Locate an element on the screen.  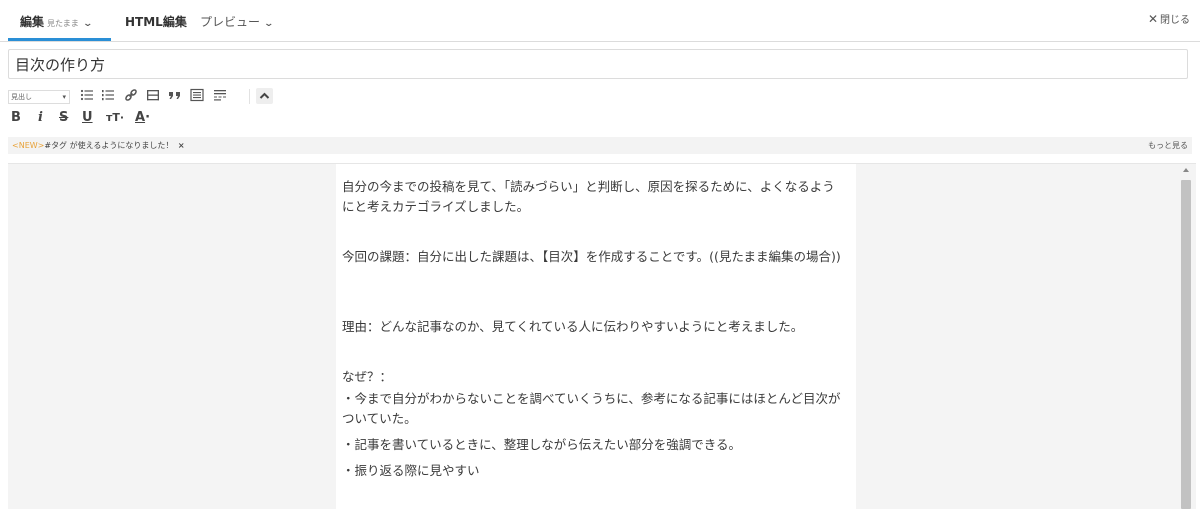
dismiss-notice-button: × is located at coordinates (181, 145).